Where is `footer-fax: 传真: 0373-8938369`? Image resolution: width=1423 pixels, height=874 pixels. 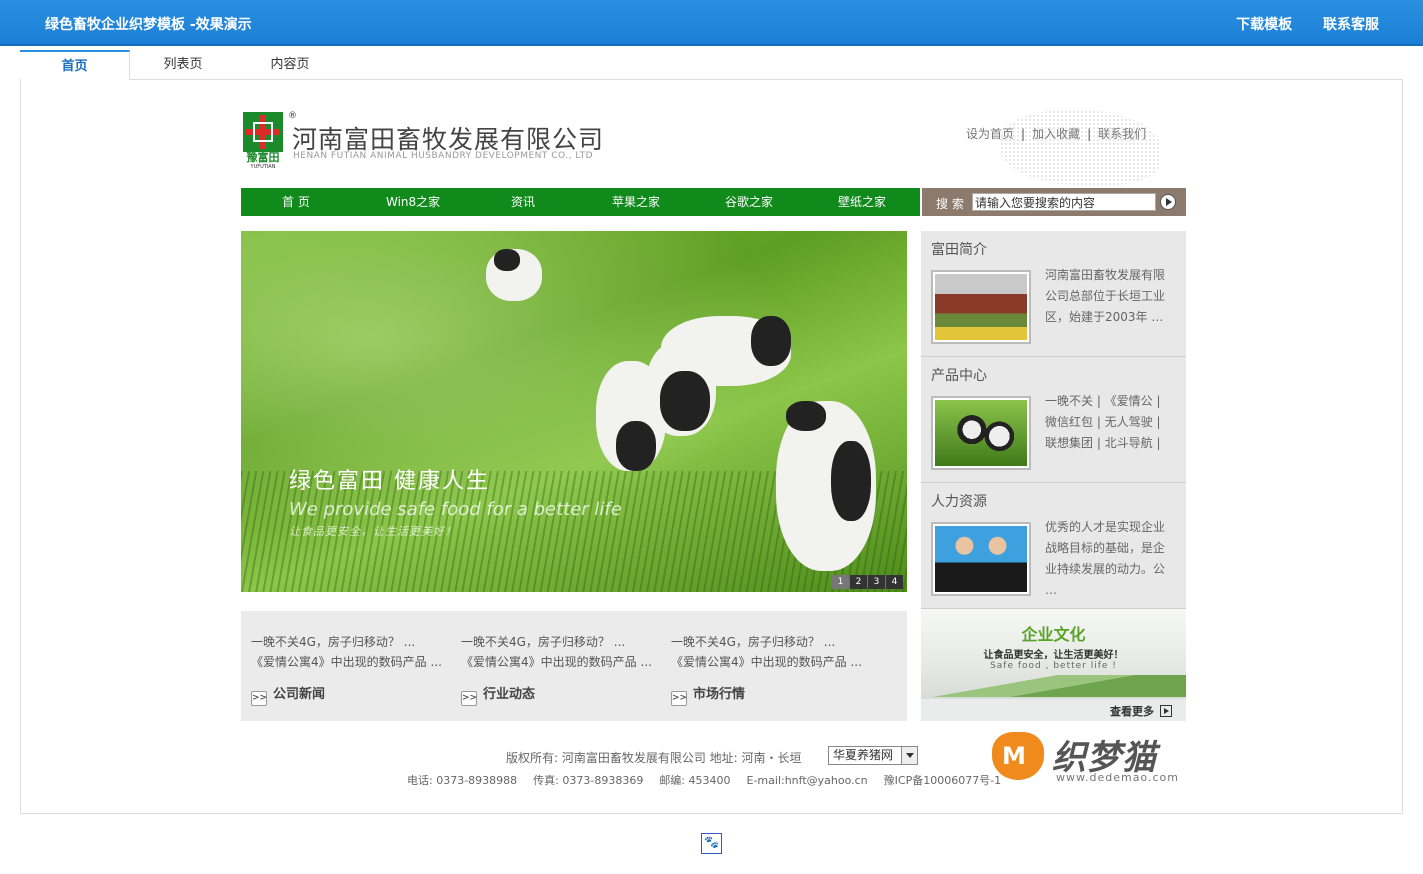 footer-fax: 传真: 0373-8938369 is located at coordinates (588, 780).